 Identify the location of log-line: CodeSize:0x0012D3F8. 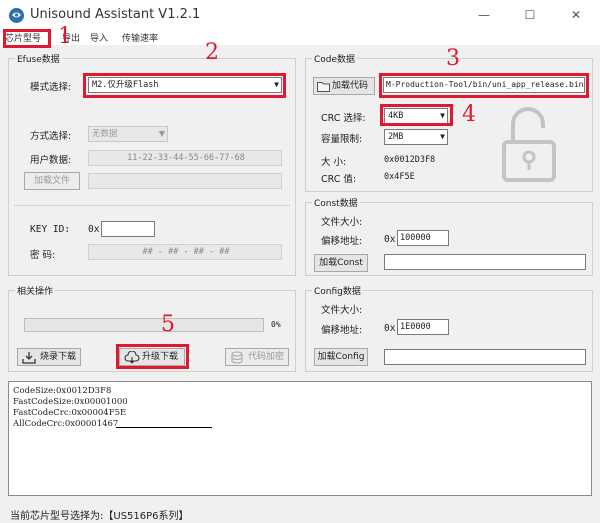
(62, 391).